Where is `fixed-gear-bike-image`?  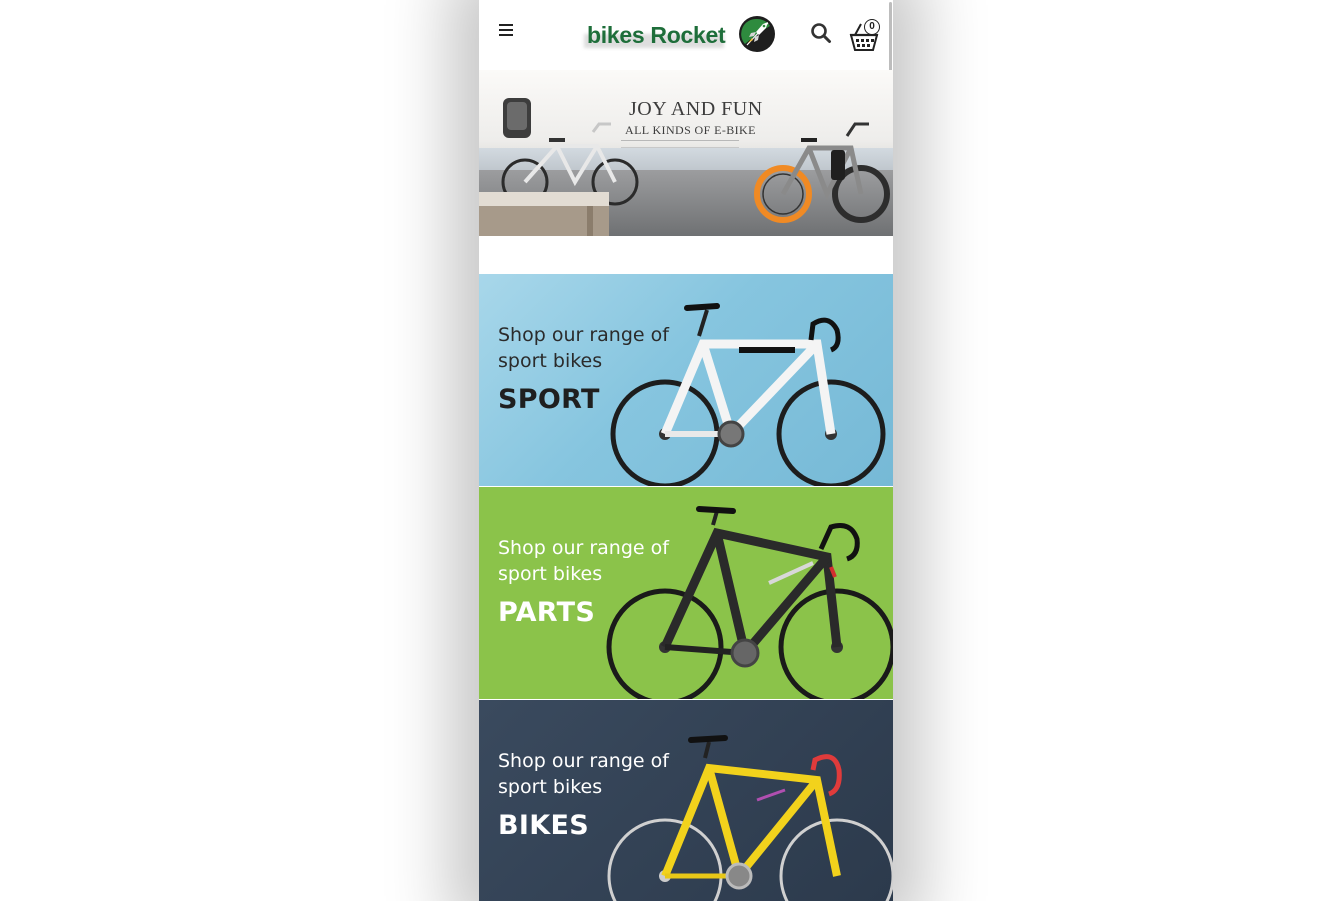
fixed-gear-bike-image is located at coordinates (750, 818).